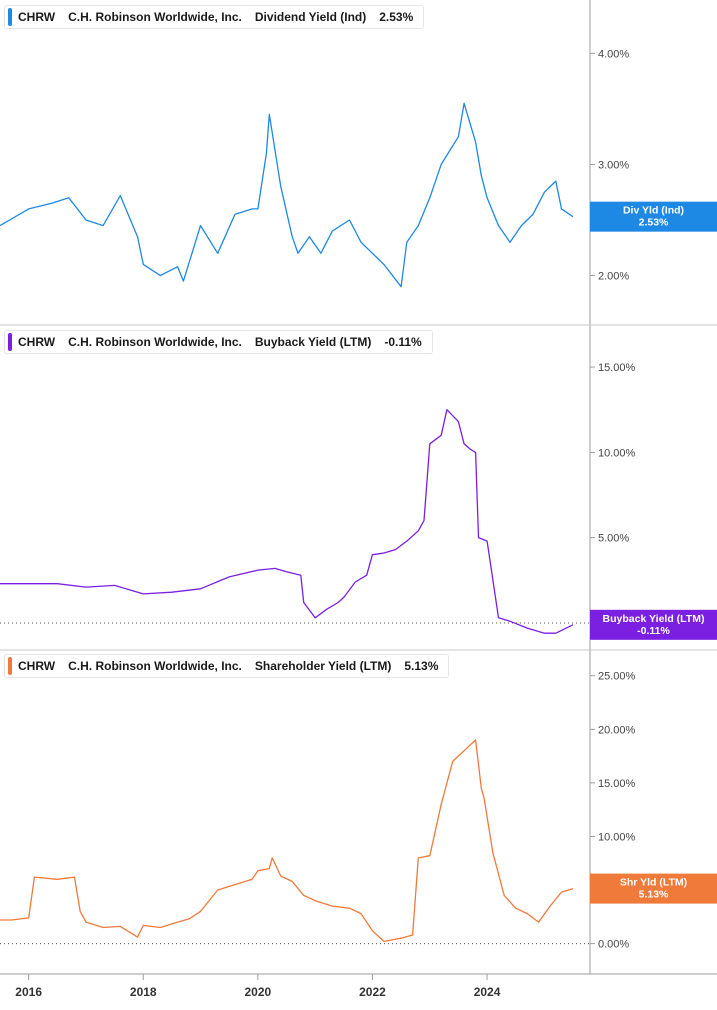 This screenshot has height=1010, width=717. I want to click on y-tick-label: 0.00%, so click(613, 945).